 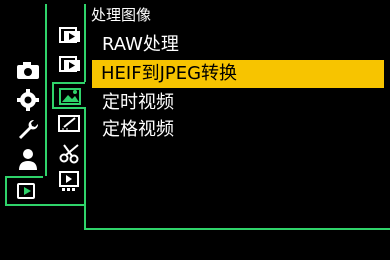 I want to click on frame-bottom-line, so click(x=65, y=205).